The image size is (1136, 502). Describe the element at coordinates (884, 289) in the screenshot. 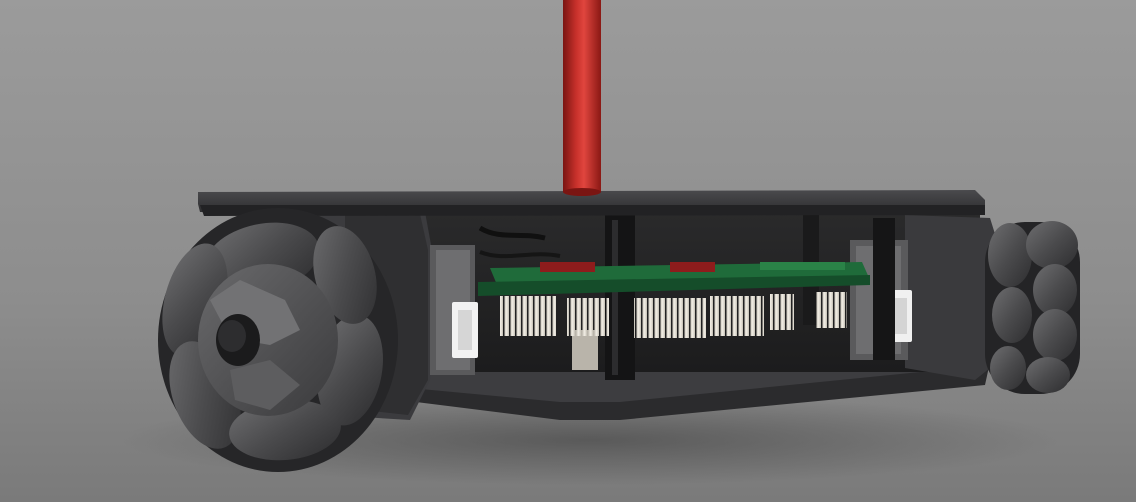

I see `standoff-right` at that location.